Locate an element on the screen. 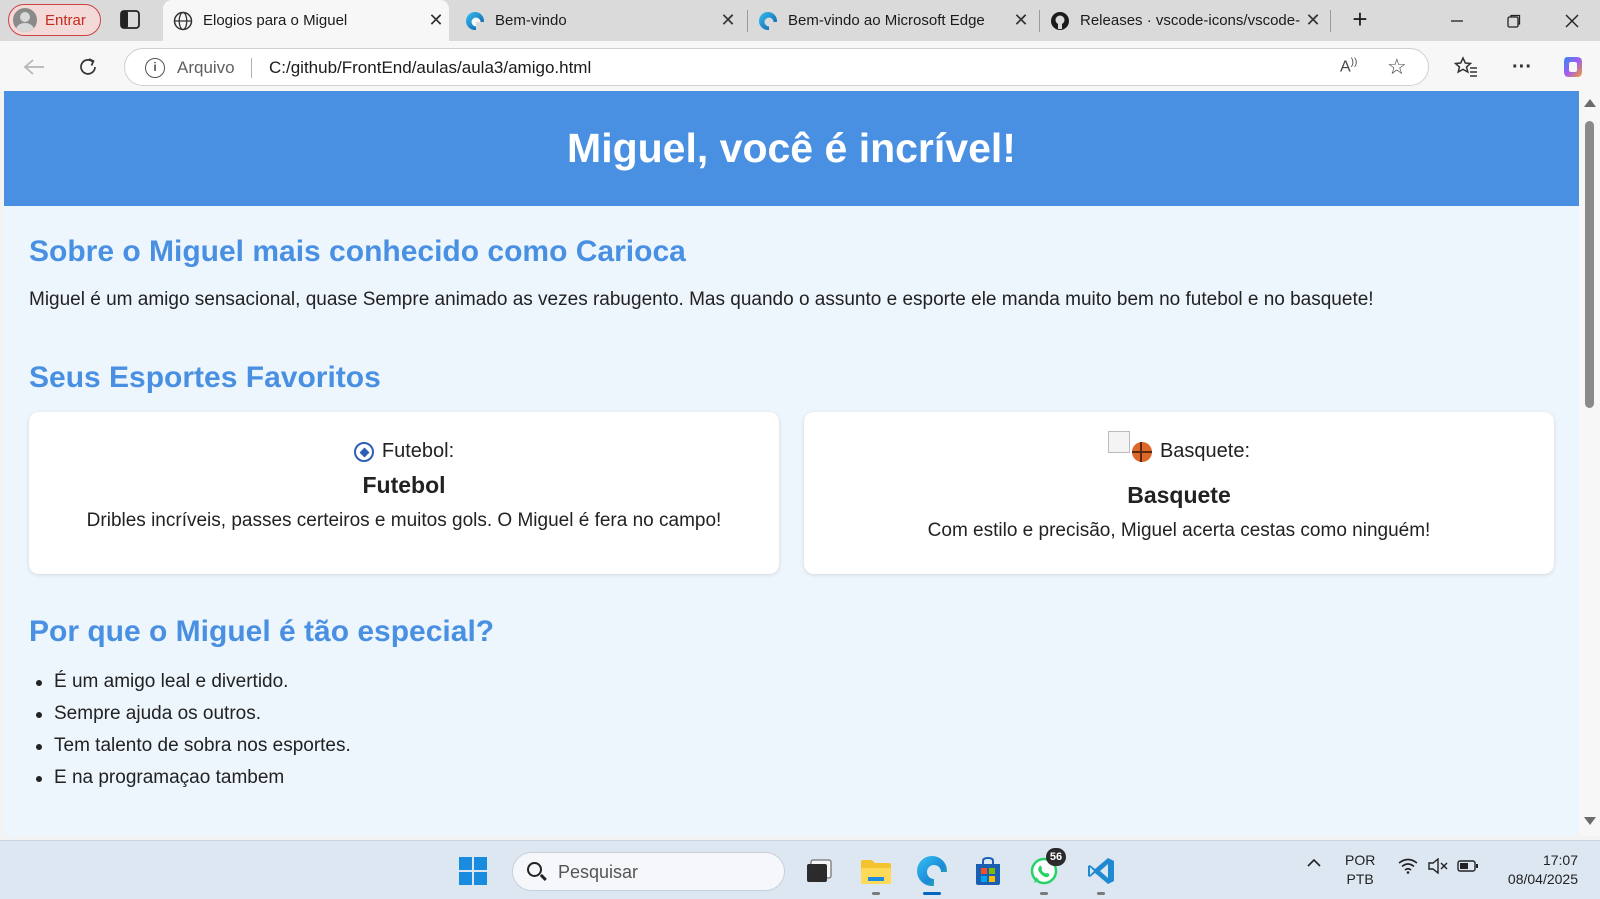 This screenshot has height=899, width=1600. tab-title: Bem-vindo ao Microsoft Edge is located at coordinates (886, 20).